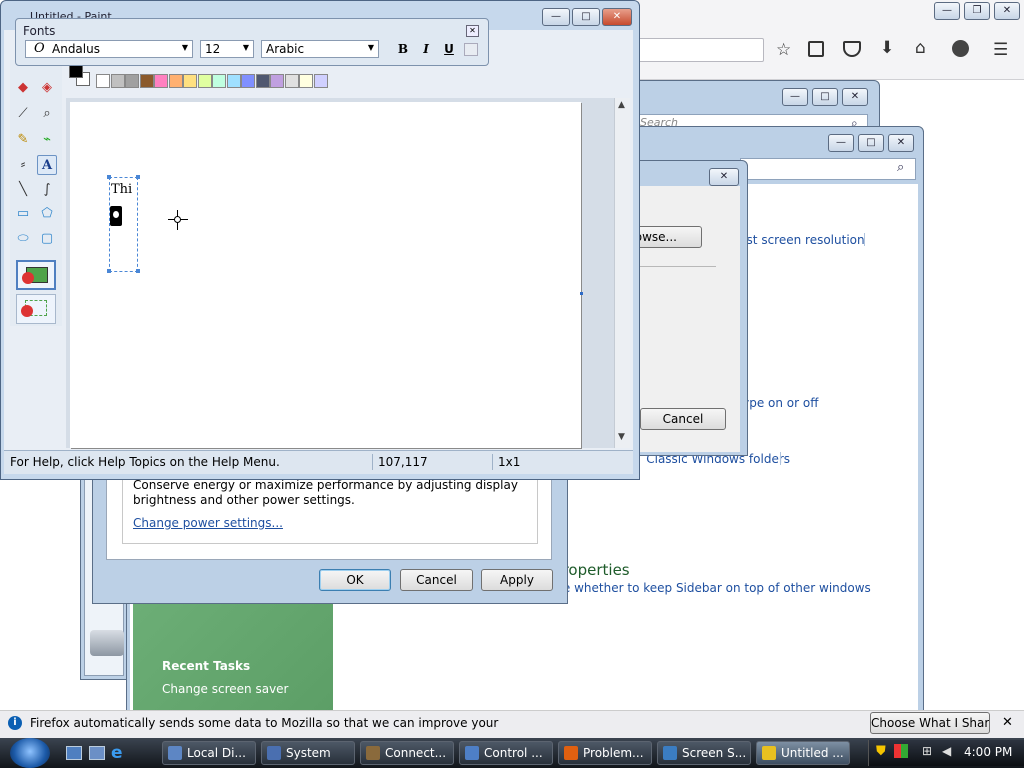 The width and height of the screenshot is (1024, 768). What do you see at coordinates (47, 239) in the screenshot?
I see `rounded-rectangle-tool: ▢` at bounding box center [47, 239].